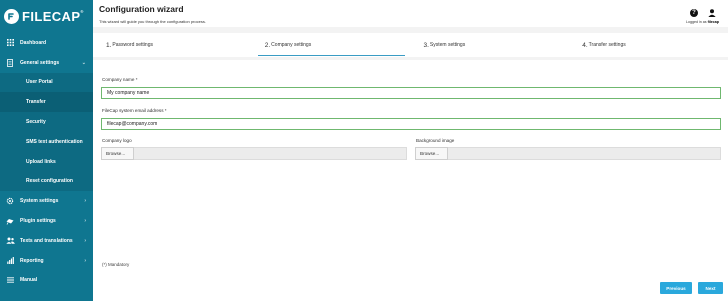 The height and width of the screenshot is (301, 728). Describe the element at coordinates (10, 261) in the screenshot. I see `bar-chart-icon` at that location.